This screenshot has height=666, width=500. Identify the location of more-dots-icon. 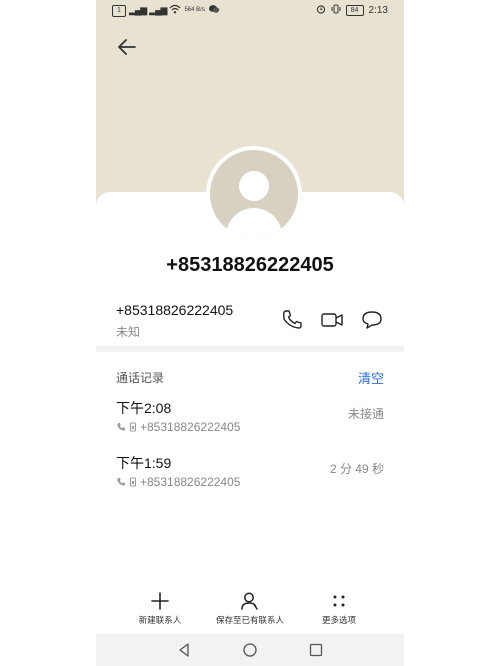
(339, 601).